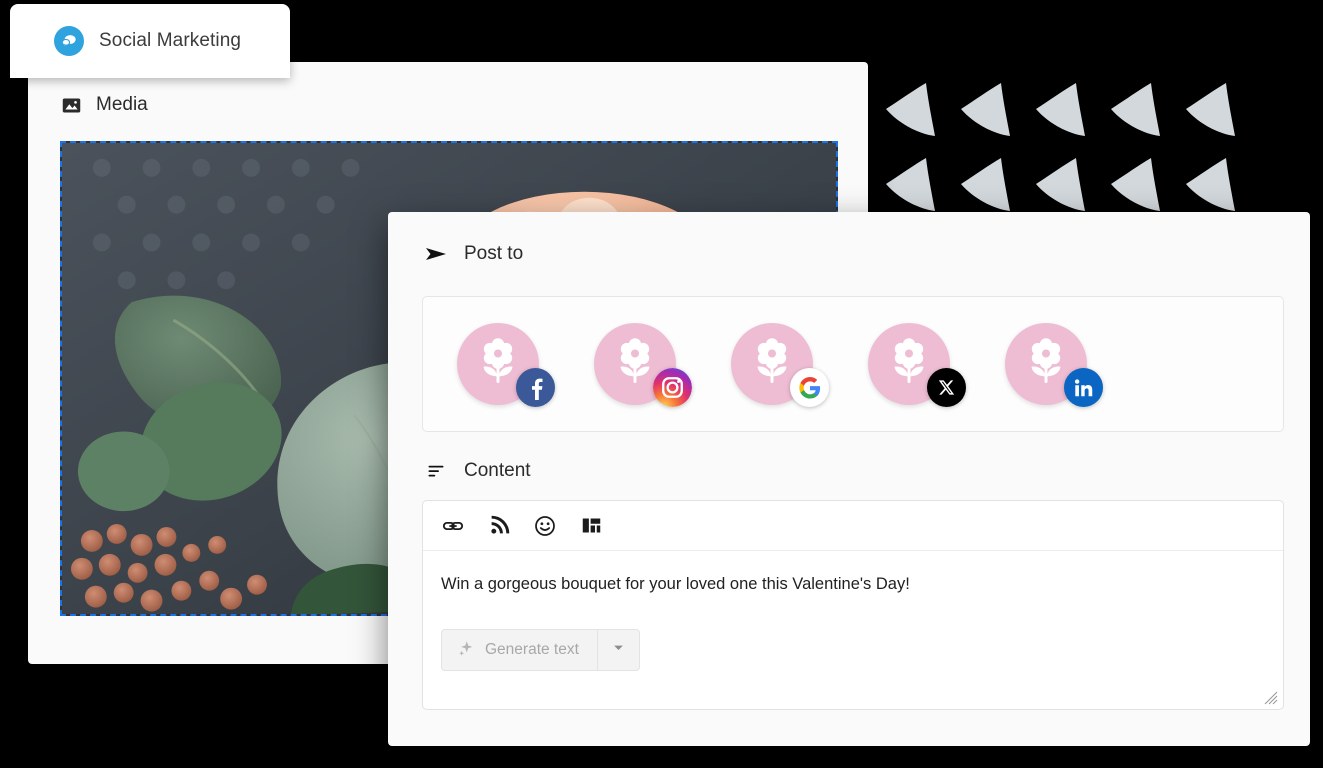  What do you see at coordinates (71, 105) in the screenshot?
I see `image-icon` at bounding box center [71, 105].